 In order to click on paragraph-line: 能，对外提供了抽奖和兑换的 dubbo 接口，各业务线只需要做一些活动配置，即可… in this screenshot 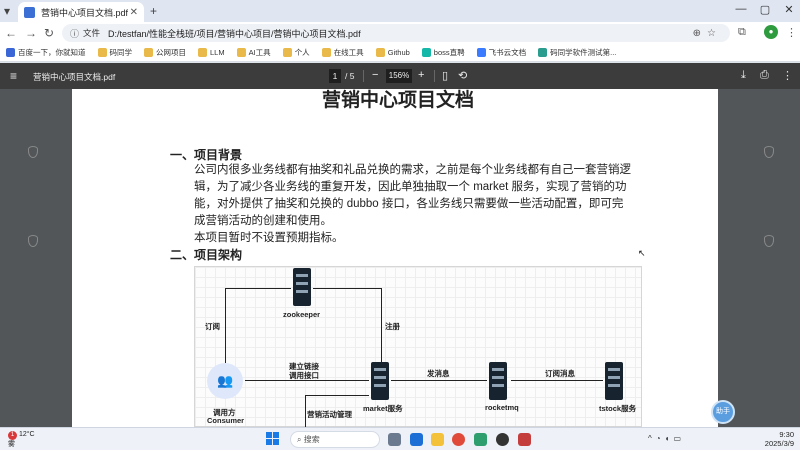, I will do `click(409, 204)`.